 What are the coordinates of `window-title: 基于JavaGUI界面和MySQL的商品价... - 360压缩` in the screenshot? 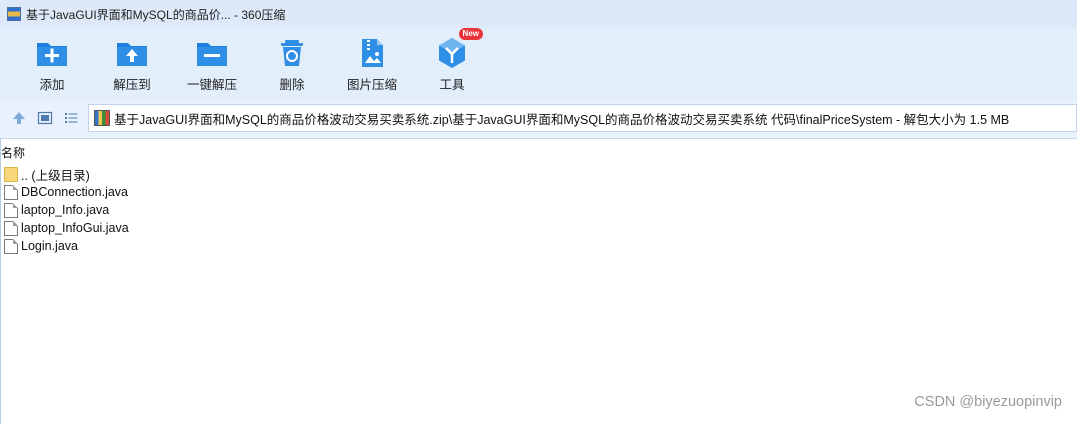 It's located at (156, 14).